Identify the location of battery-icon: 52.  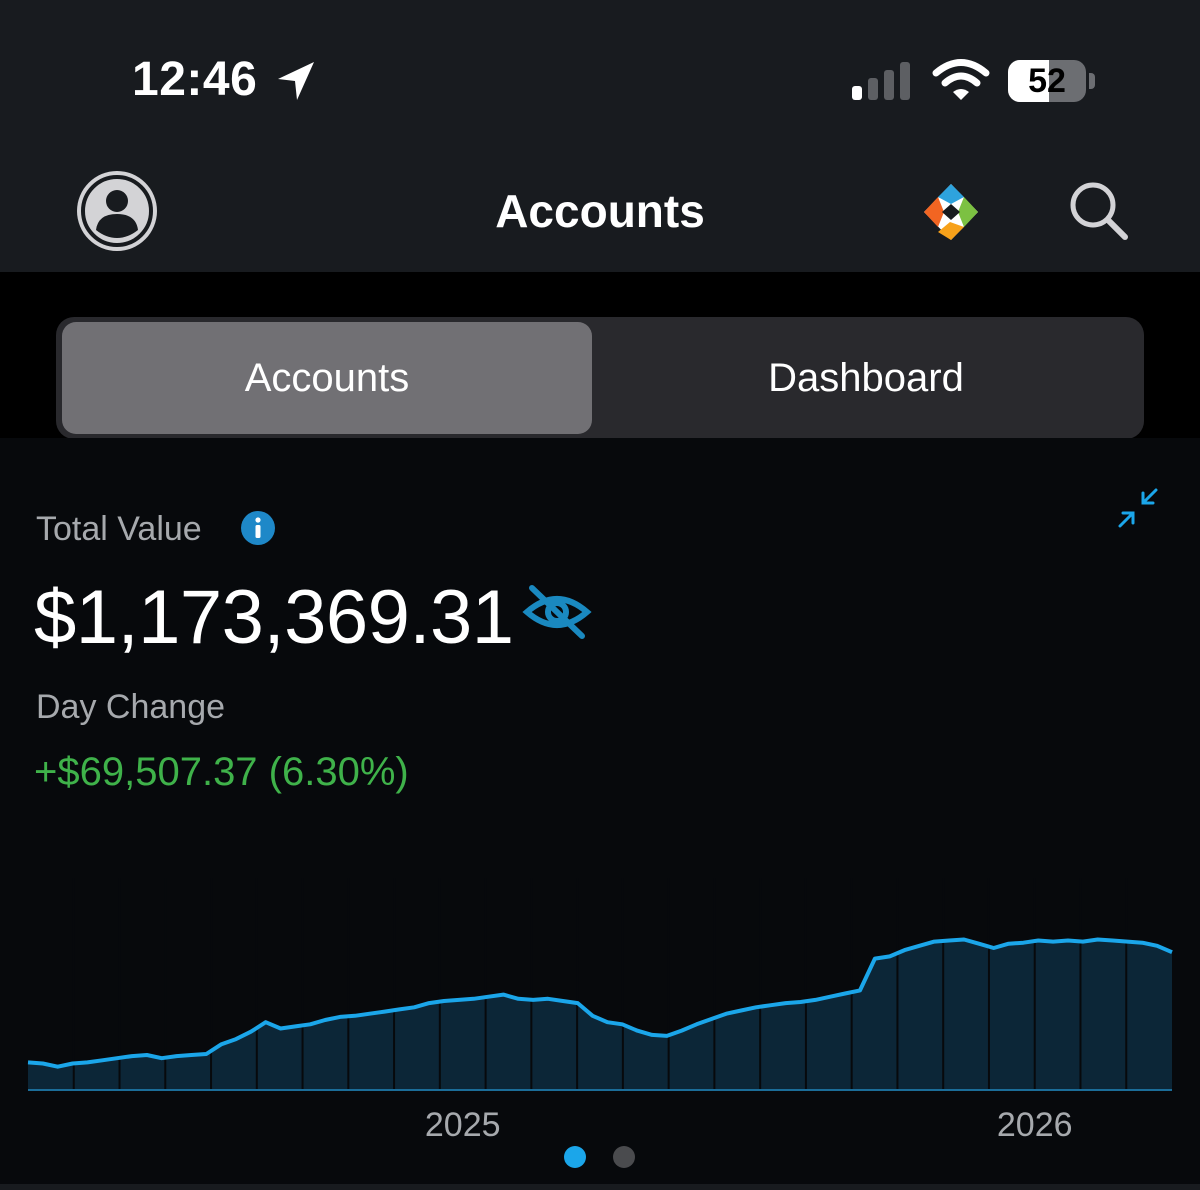
(1047, 81).